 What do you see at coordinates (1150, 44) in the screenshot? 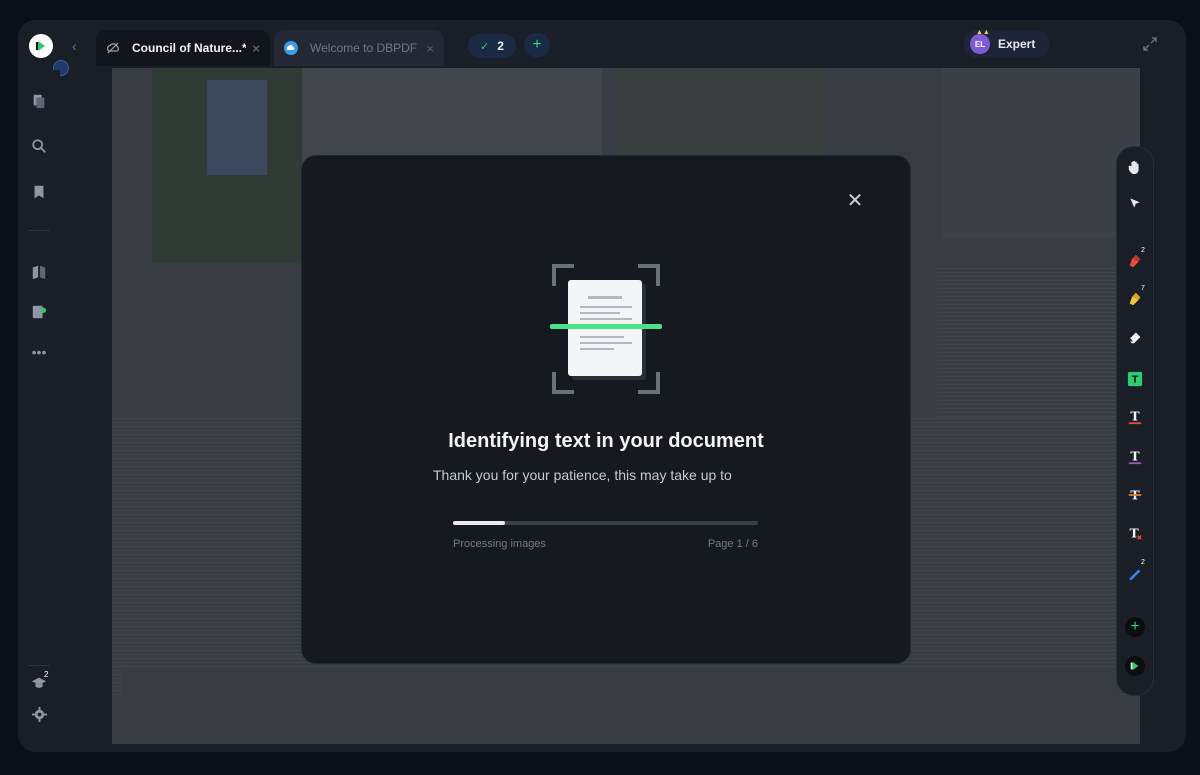
I see `fullscreen-icon` at bounding box center [1150, 44].